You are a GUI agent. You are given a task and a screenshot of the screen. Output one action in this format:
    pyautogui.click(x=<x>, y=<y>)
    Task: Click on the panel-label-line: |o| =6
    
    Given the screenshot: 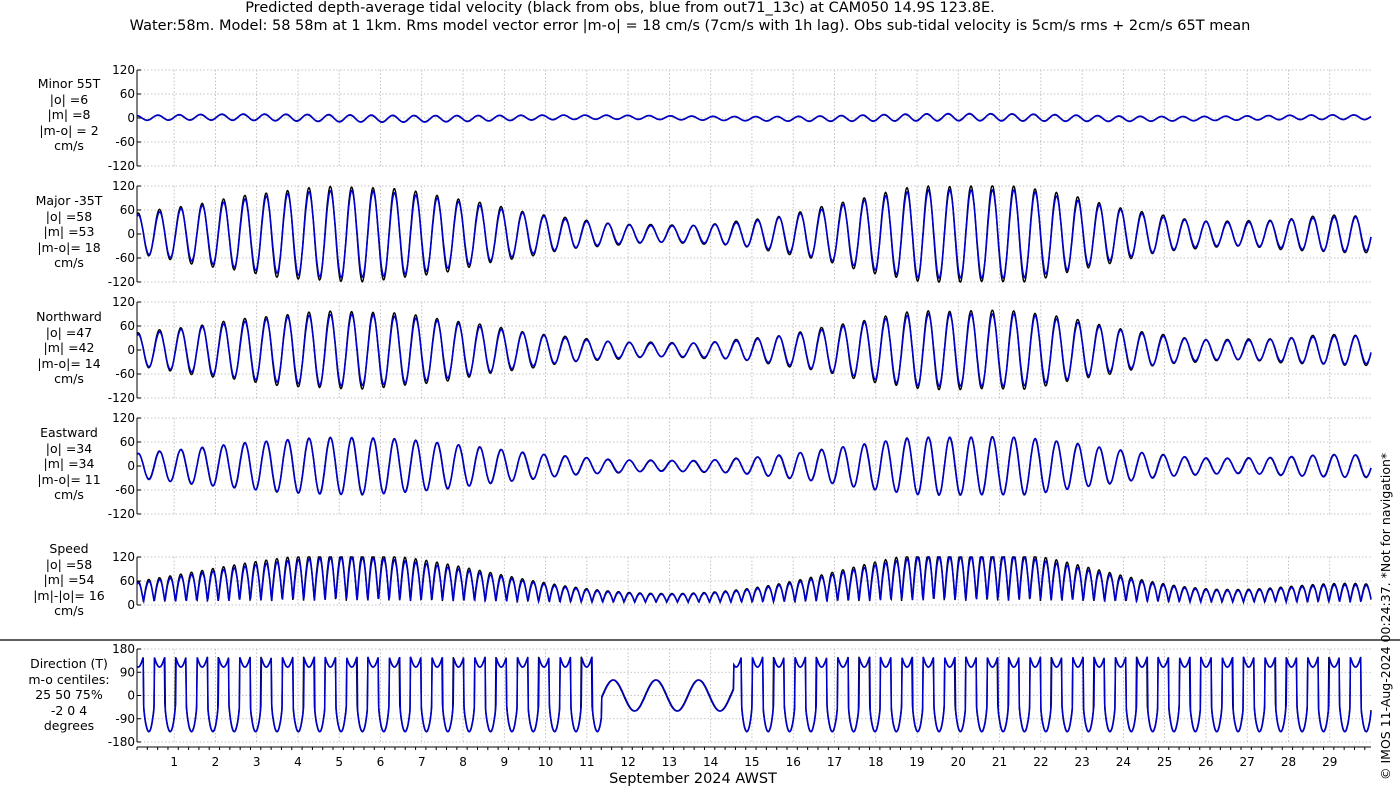 What is the action you would take?
    pyautogui.click(x=69, y=99)
    